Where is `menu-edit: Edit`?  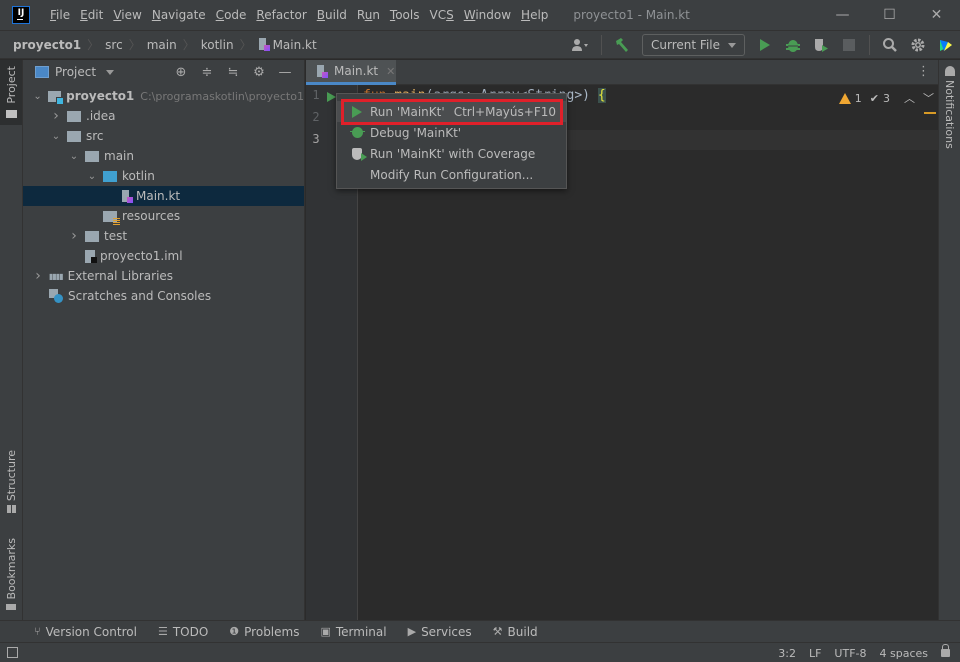
menu-edit: Edit is located at coordinates (91, 15).